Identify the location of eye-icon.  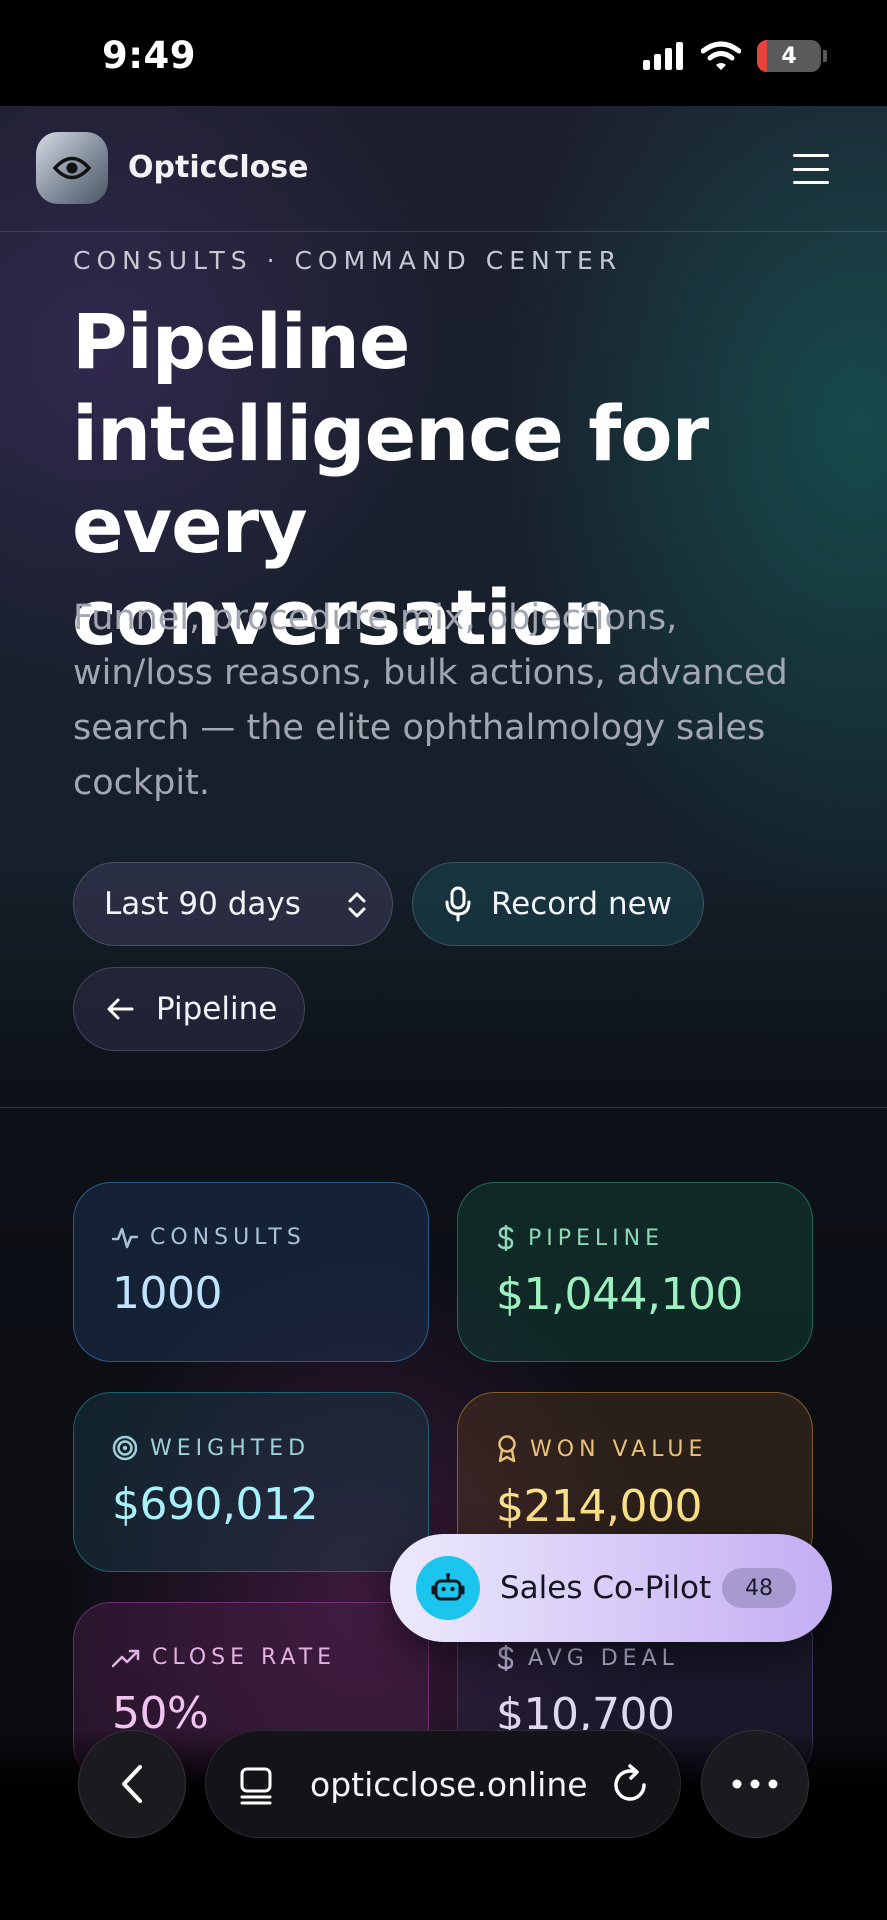
(72, 168).